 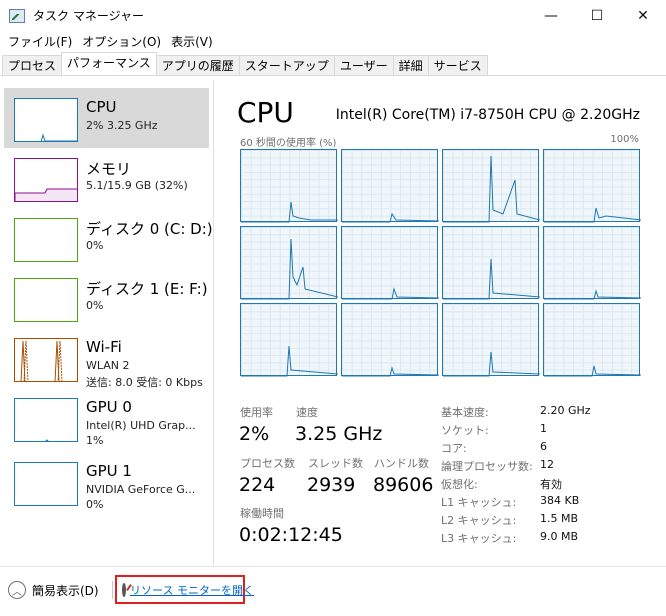 I want to click on resource-name: Wi-Fi, so click(x=104, y=347).